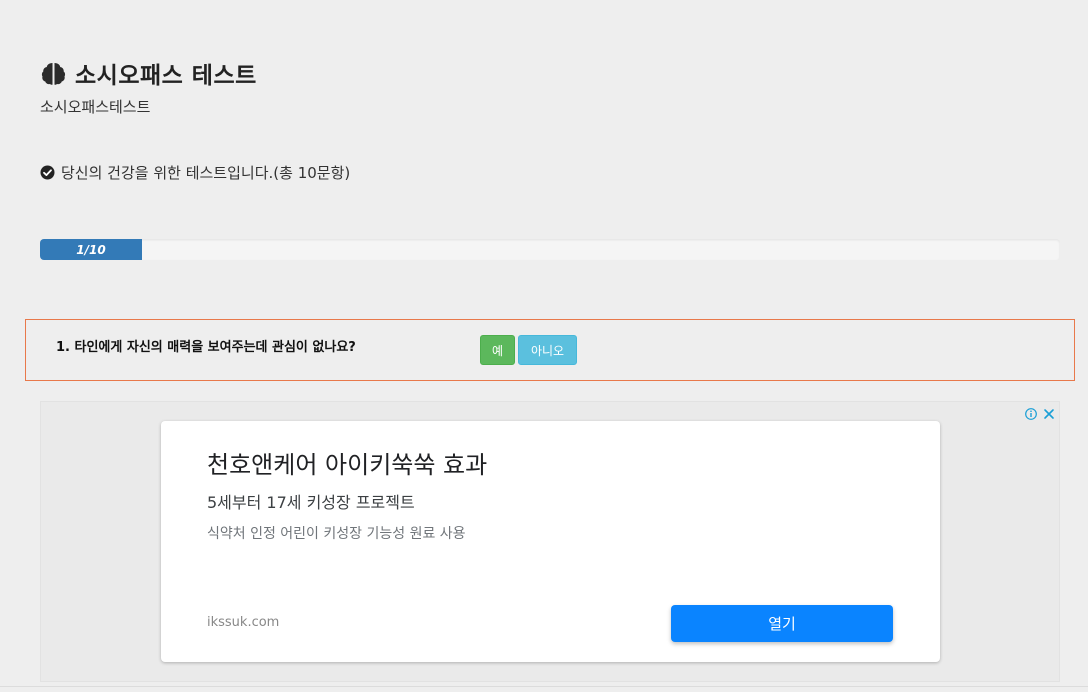  Describe the element at coordinates (243, 622) in the screenshot. I see `ad-domain: ikssuk.com` at that location.